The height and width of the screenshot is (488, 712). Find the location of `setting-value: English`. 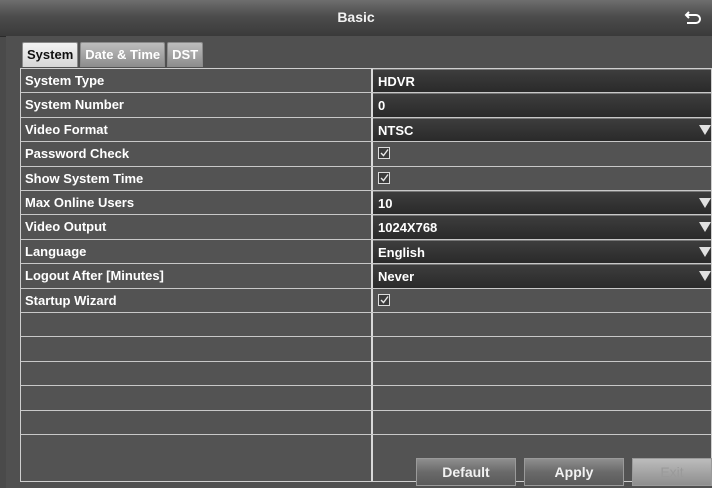

setting-value: English is located at coordinates (401, 252).